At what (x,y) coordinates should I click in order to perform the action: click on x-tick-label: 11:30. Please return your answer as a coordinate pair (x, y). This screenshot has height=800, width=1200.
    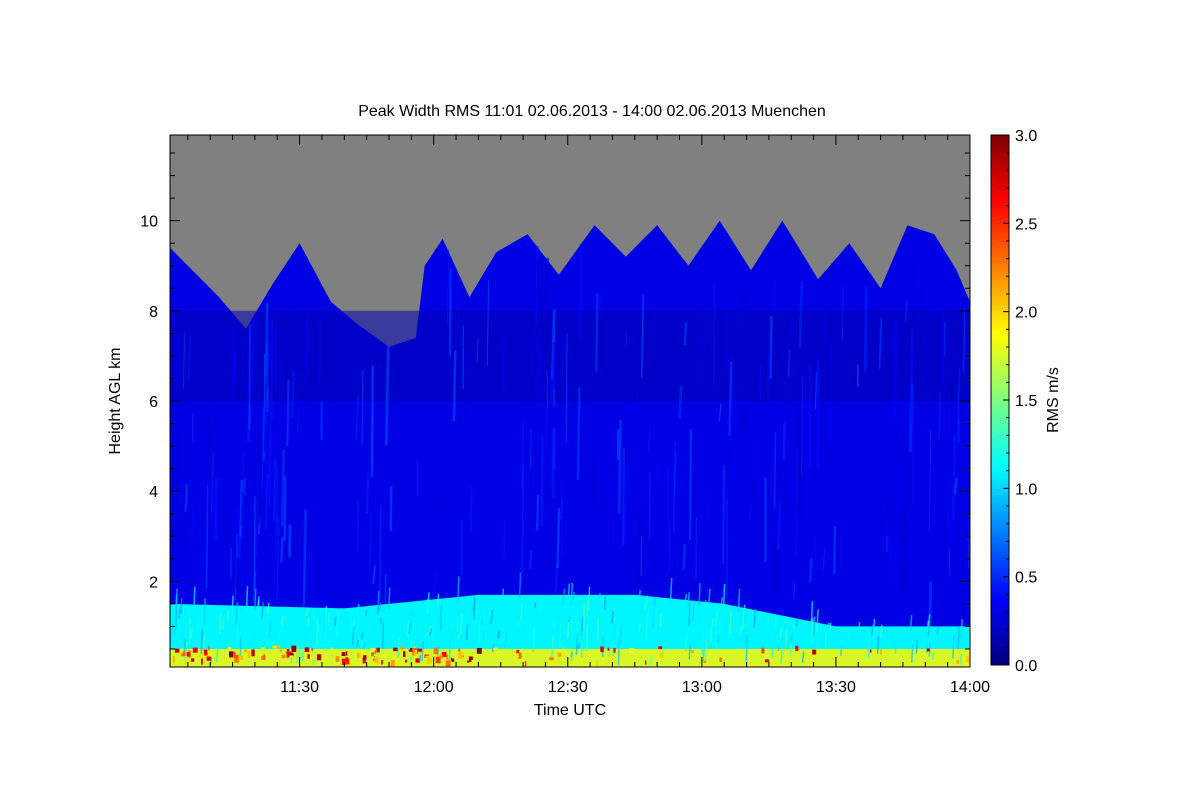
    Looking at the image, I should click on (299, 687).